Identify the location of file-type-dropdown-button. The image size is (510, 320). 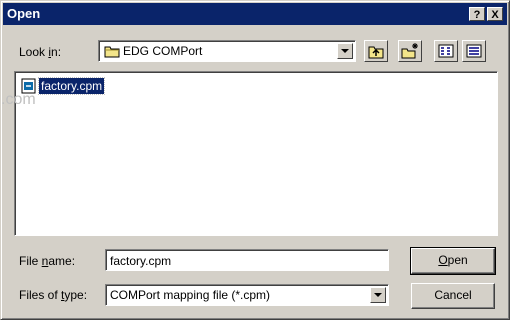
(378, 295).